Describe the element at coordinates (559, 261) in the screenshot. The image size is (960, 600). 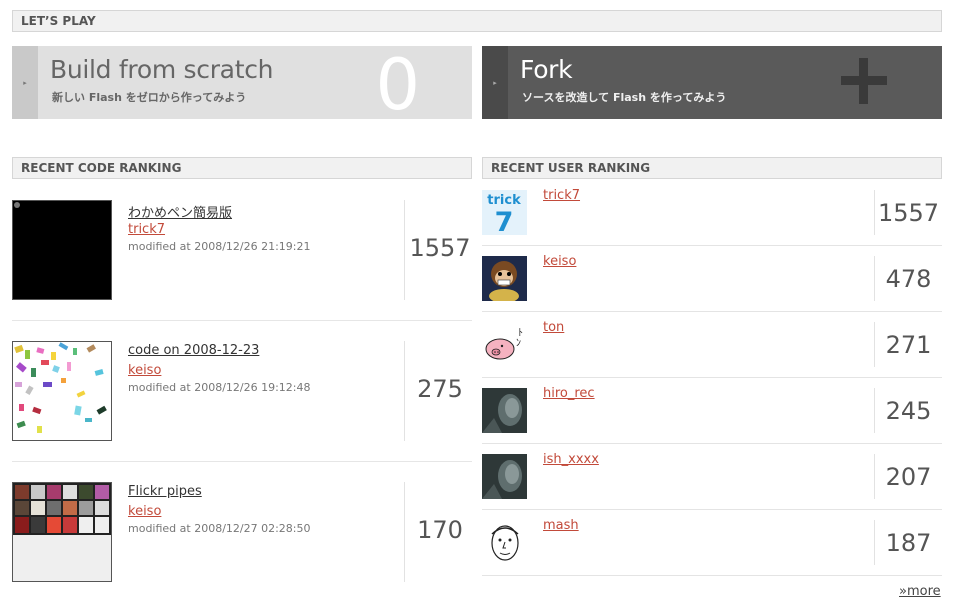
I see `user-name-link: keiso` at that location.